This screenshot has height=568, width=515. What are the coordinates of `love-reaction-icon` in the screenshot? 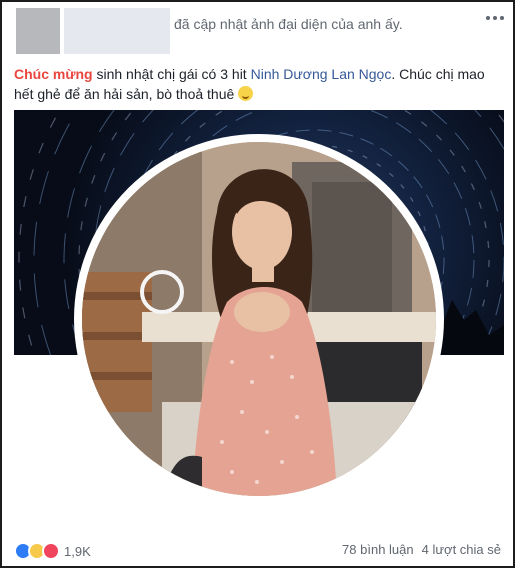 It's located at (51, 551).